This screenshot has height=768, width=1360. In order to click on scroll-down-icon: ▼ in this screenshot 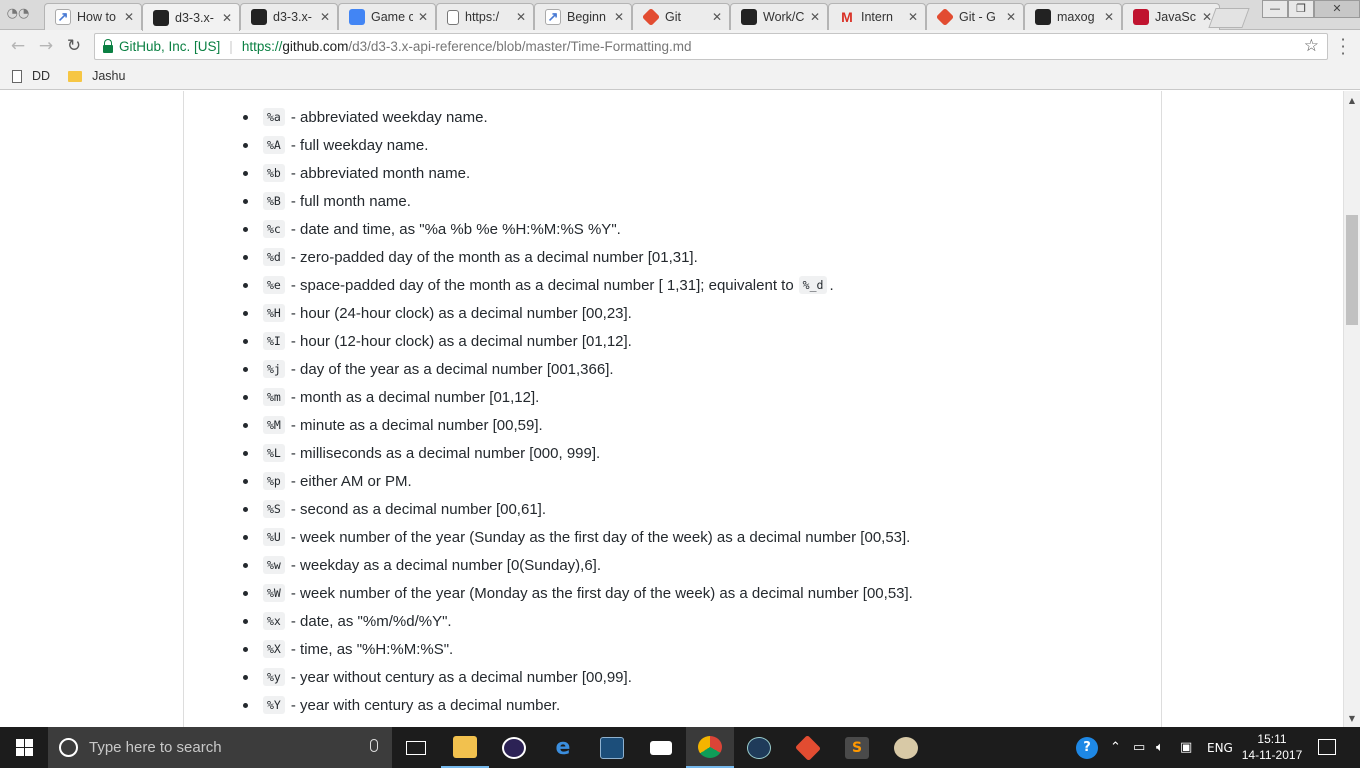, I will do `click(1352, 719)`.